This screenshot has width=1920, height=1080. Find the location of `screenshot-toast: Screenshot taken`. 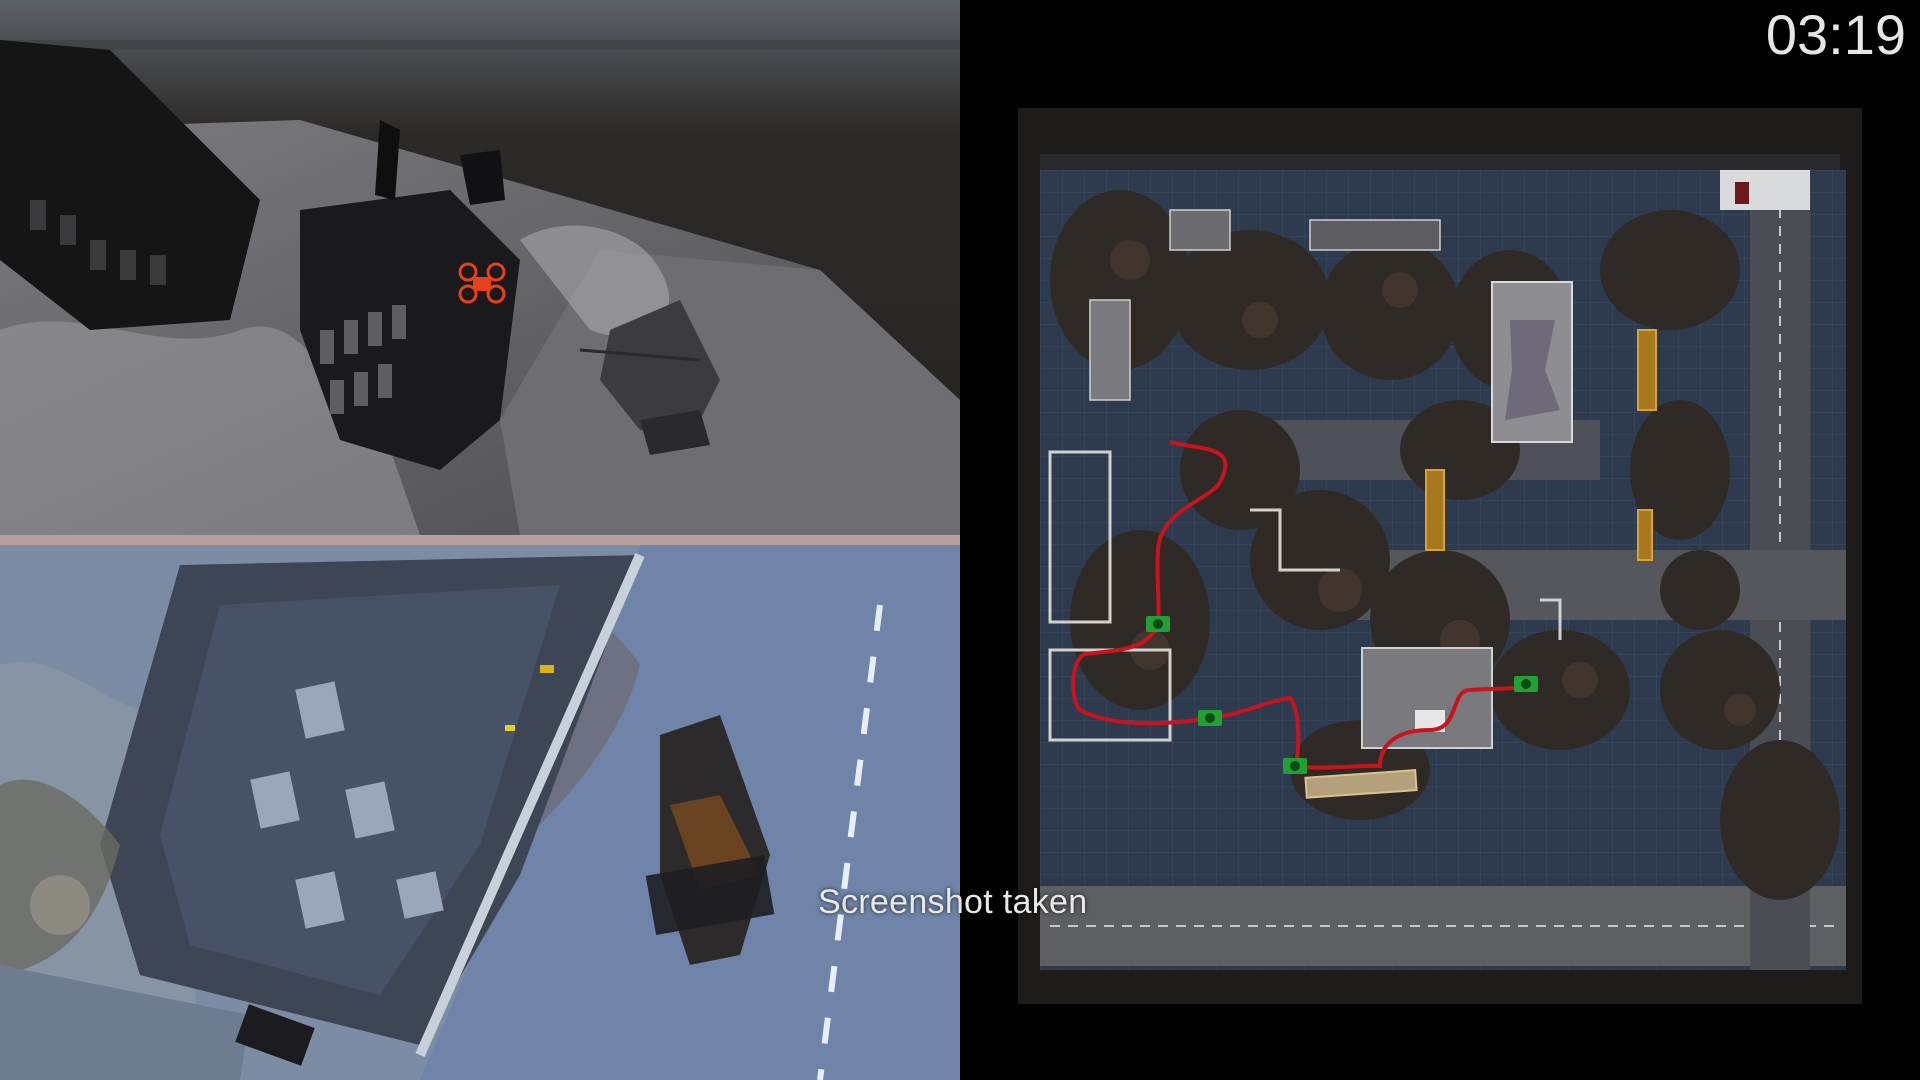

screenshot-toast: Screenshot taken is located at coordinates (953, 902).